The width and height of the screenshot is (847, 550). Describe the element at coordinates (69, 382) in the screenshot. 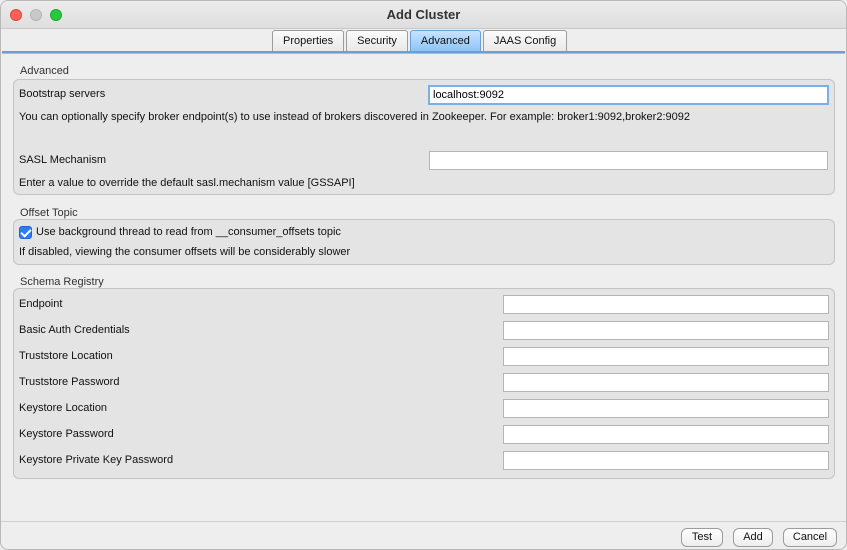

I see `truststore-password-label: Truststore Password` at that location.